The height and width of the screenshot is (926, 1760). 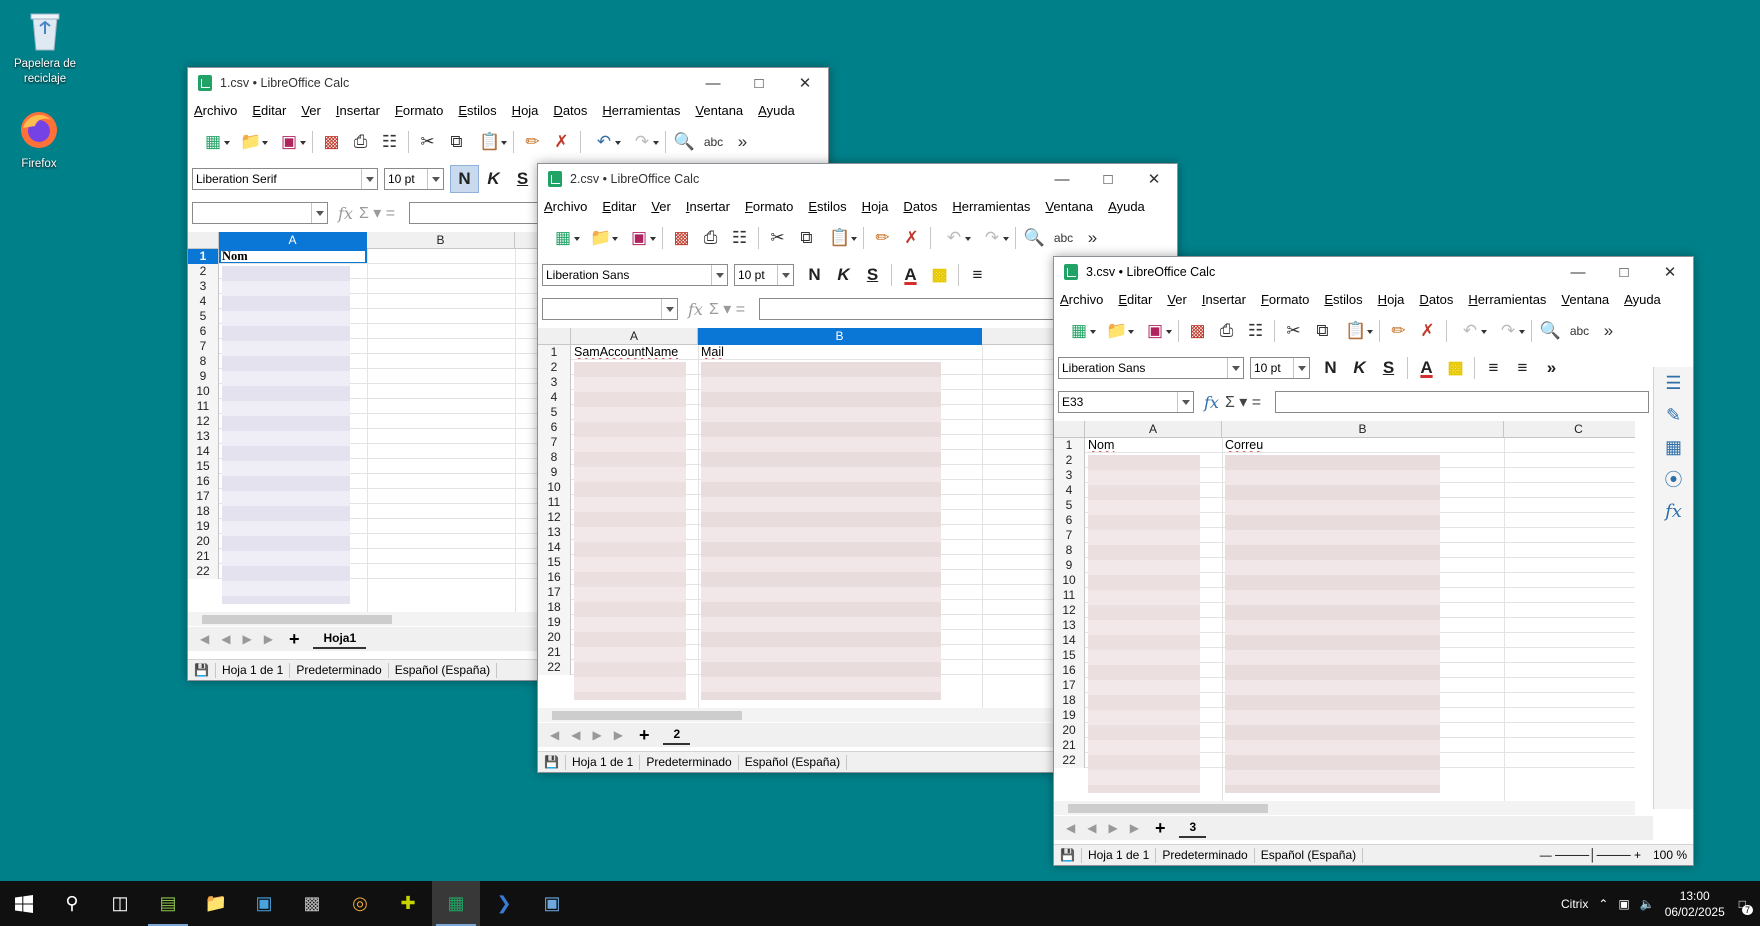 I want to click on properties-icon: ☰, so click(x=1673, y=383).